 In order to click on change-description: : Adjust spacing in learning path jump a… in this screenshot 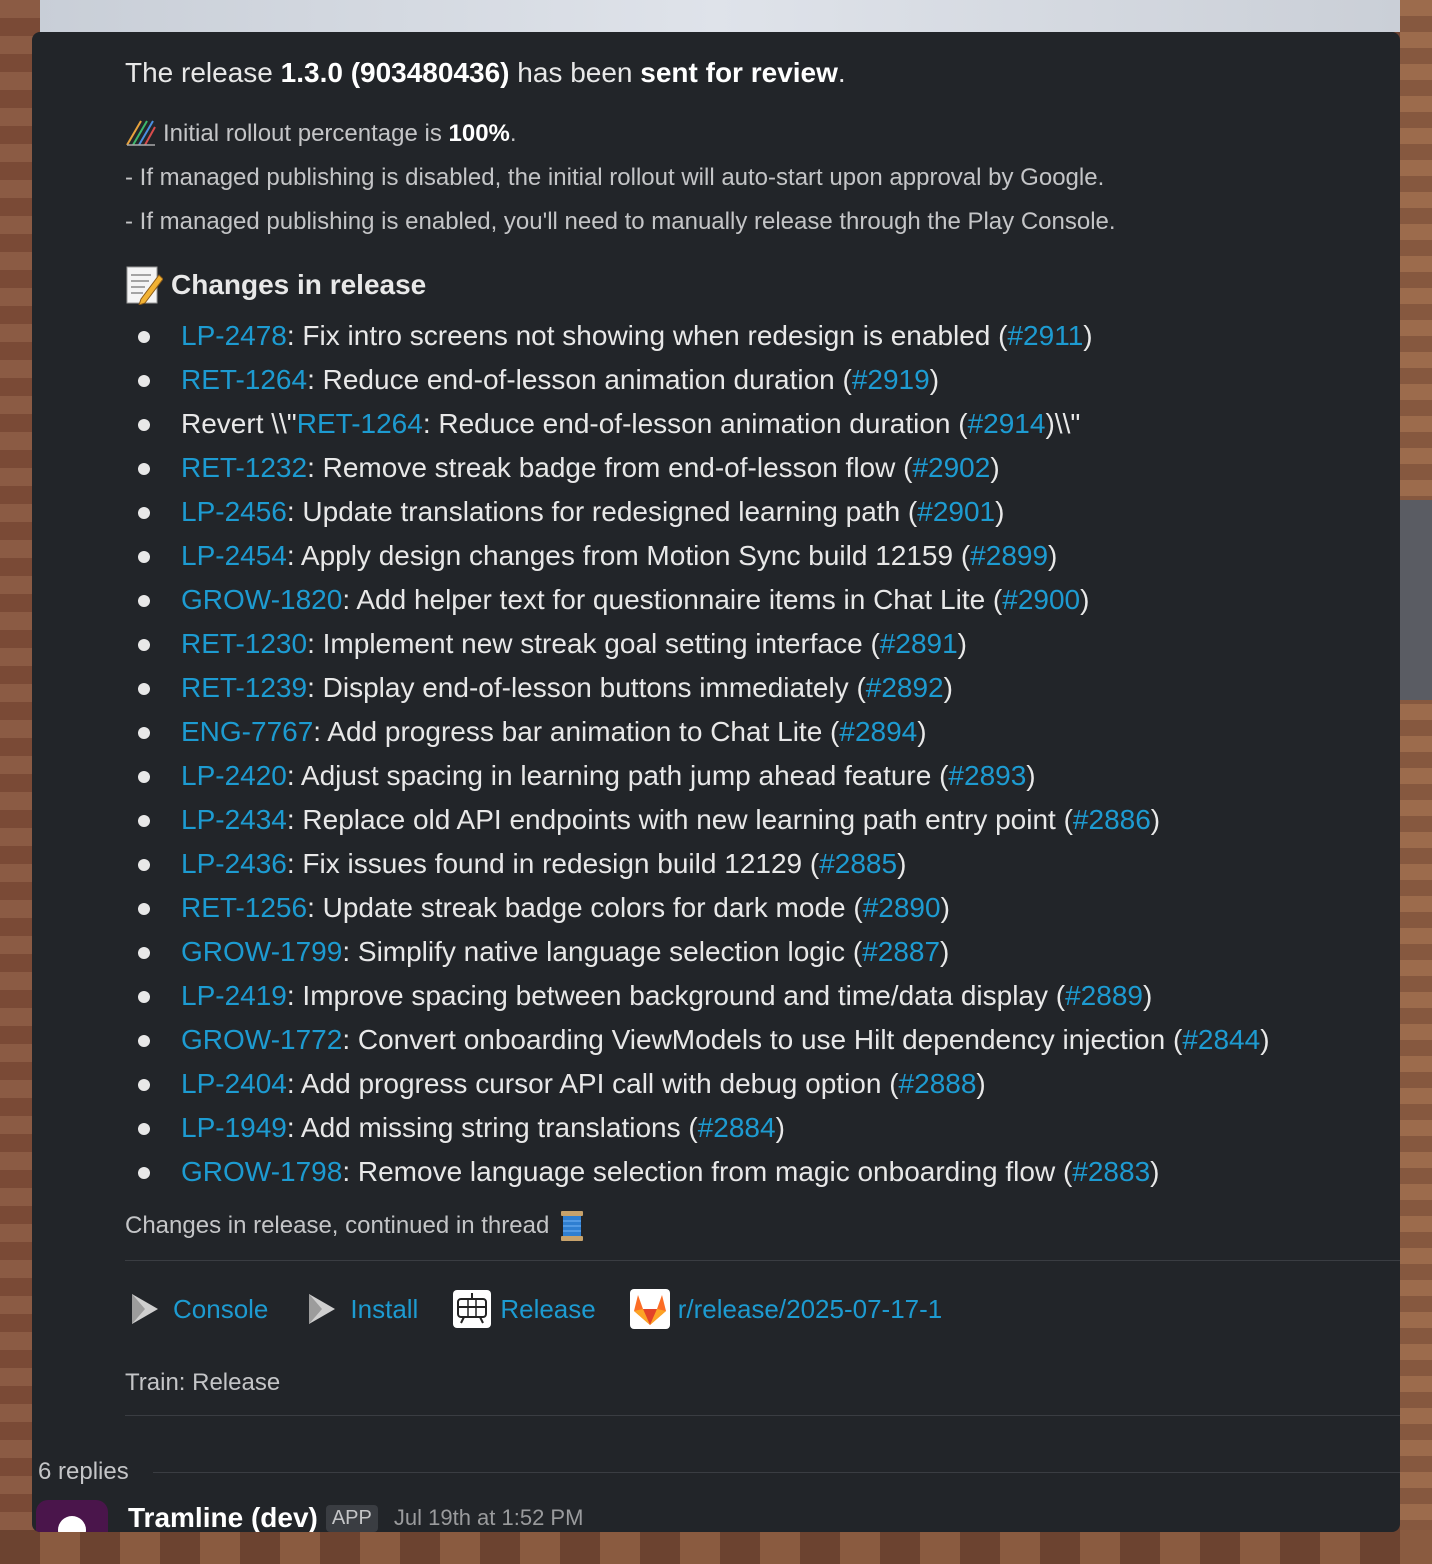, I will do `click(617, 775)`.